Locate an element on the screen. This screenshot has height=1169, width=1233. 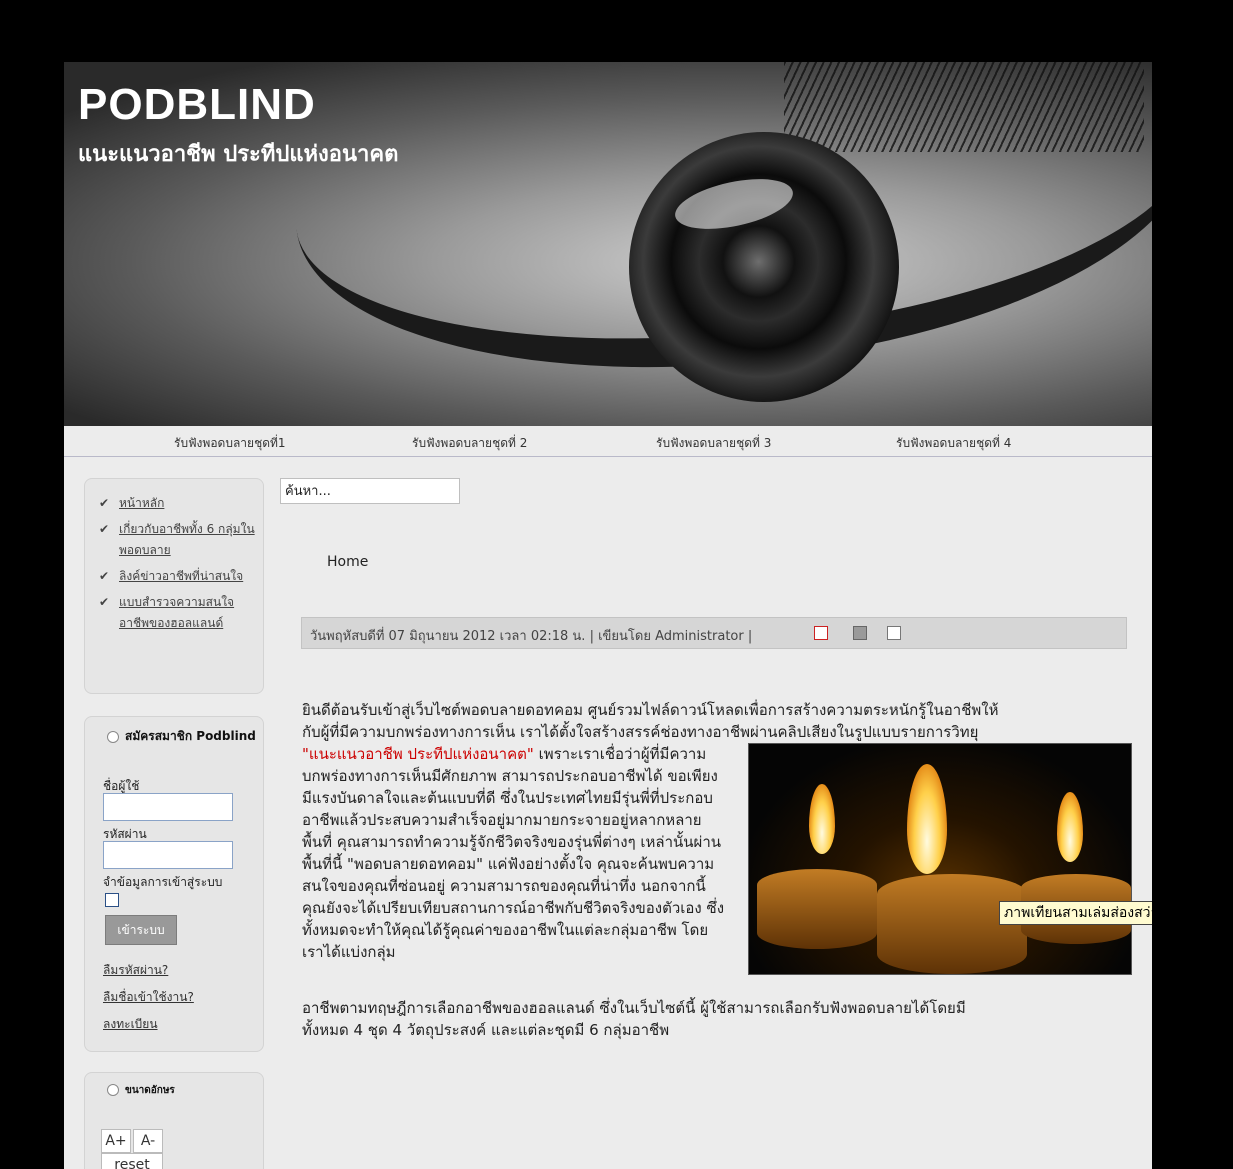
site-tagline: แนะแนวอาชีพ ประทีปแห่งอนาคต is located at coordinates (238, 154).